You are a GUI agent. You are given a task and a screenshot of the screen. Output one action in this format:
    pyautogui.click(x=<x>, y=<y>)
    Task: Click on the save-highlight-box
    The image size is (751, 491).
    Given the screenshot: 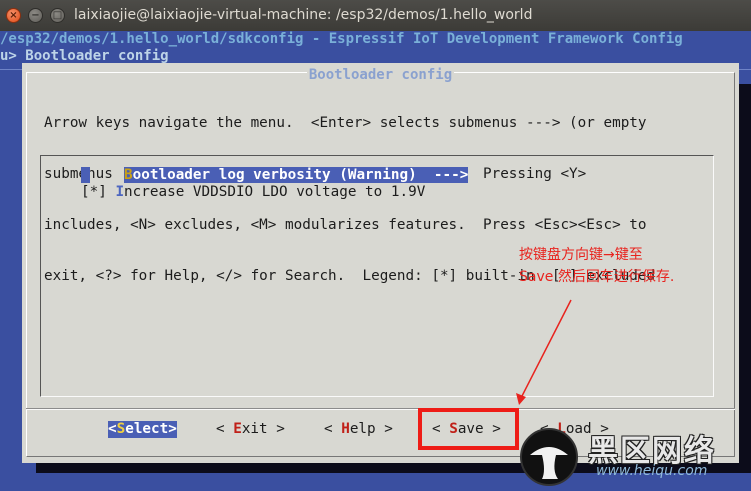 What is the action you would take?
    pyautogui.click(x=468, y=429)
    